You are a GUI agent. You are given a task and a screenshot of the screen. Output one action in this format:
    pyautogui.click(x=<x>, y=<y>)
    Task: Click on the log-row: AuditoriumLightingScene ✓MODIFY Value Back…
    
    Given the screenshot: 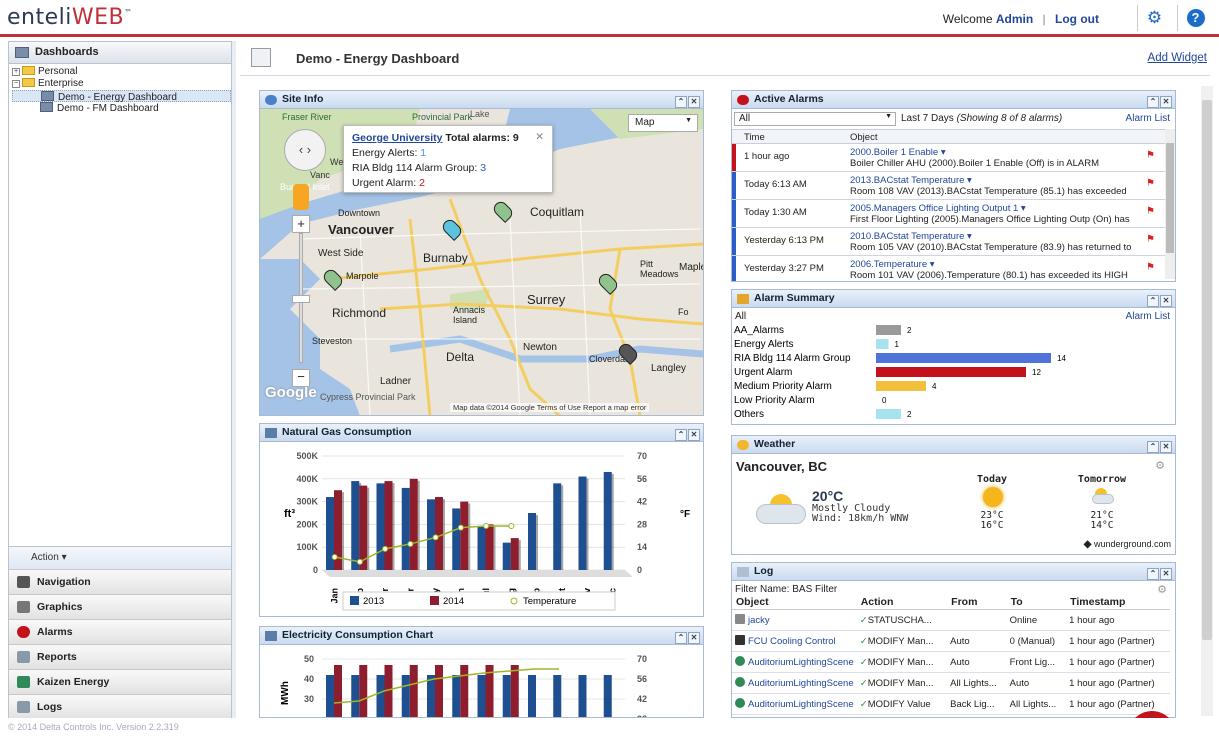 What is the action you would take?
    pyautogui.click(x=951, y=704)
    